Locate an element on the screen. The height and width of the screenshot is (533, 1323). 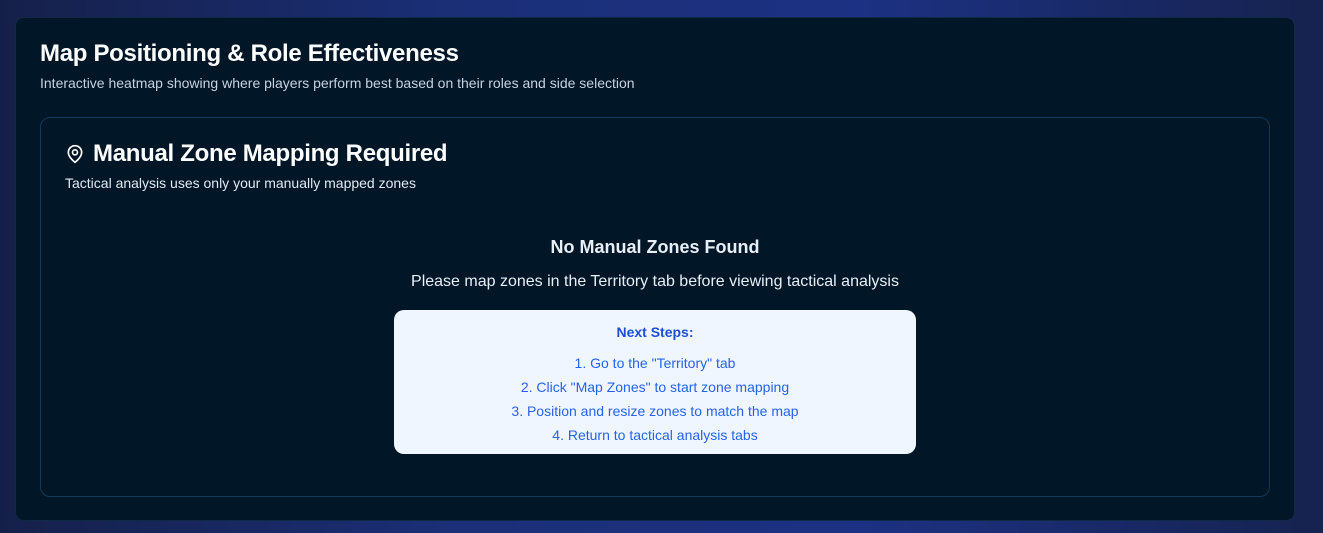
map-pin-icon is located at coordinates (75, 154).